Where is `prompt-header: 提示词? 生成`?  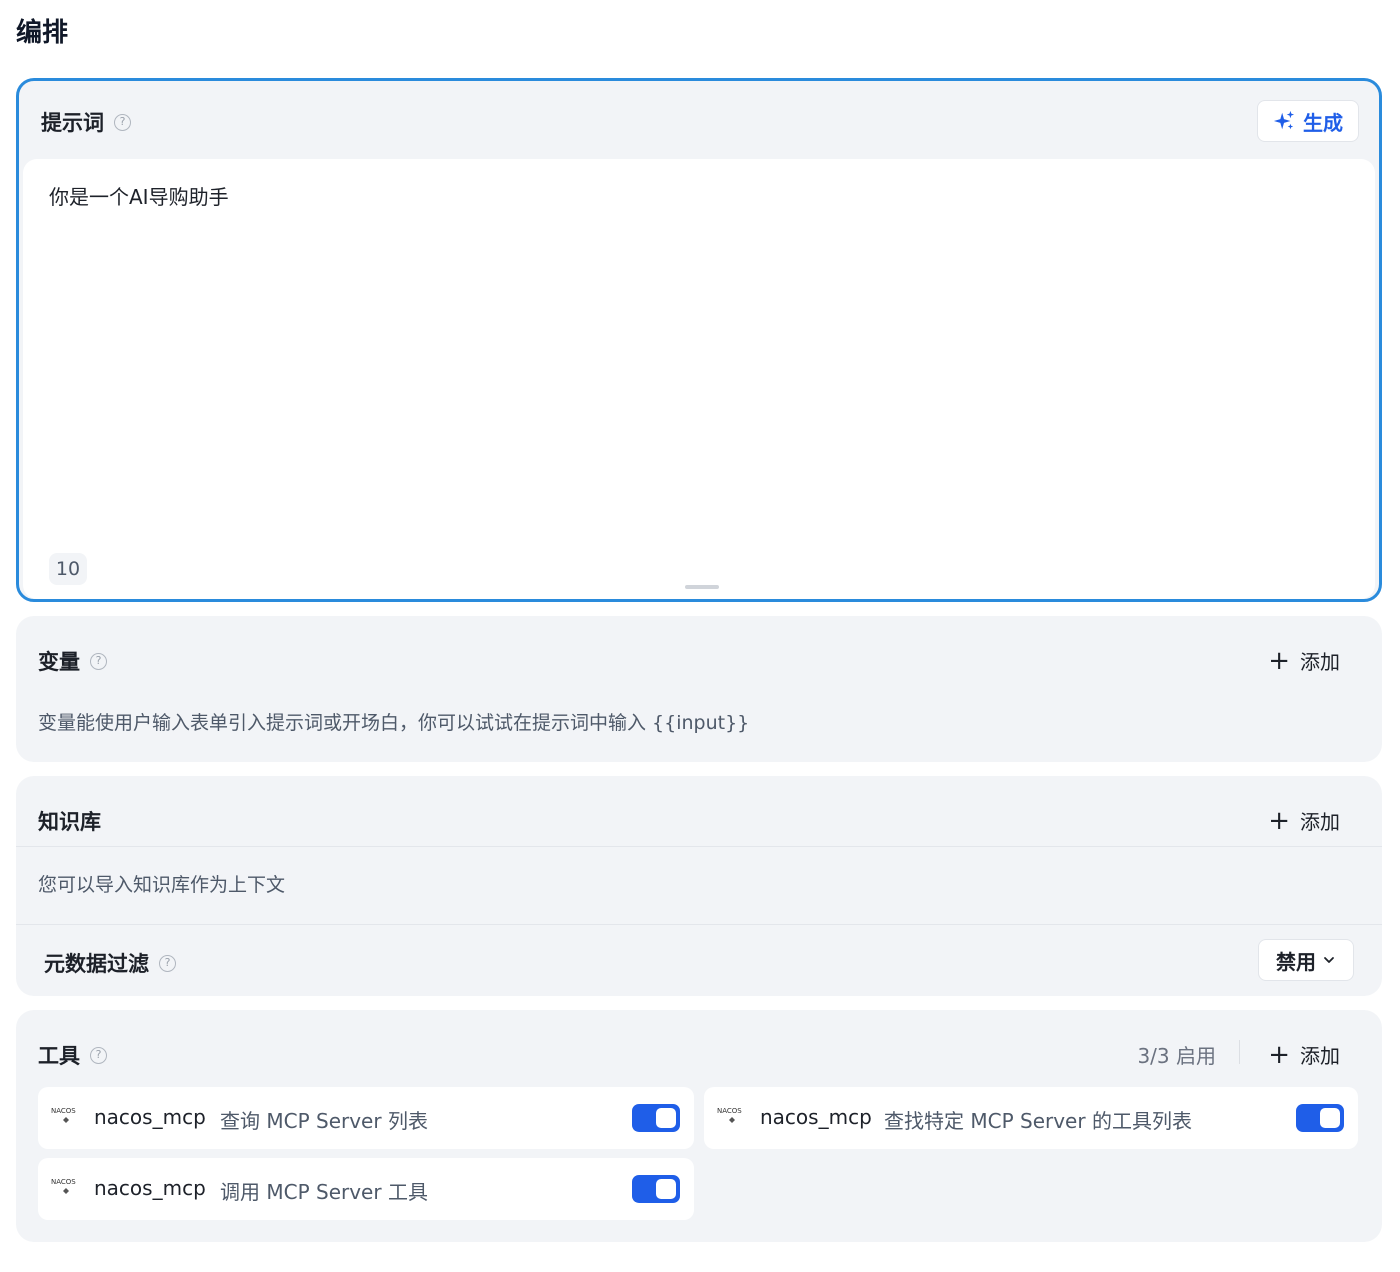 prompt-header: 提示词? 生成 is located at coordinates (699, 120).